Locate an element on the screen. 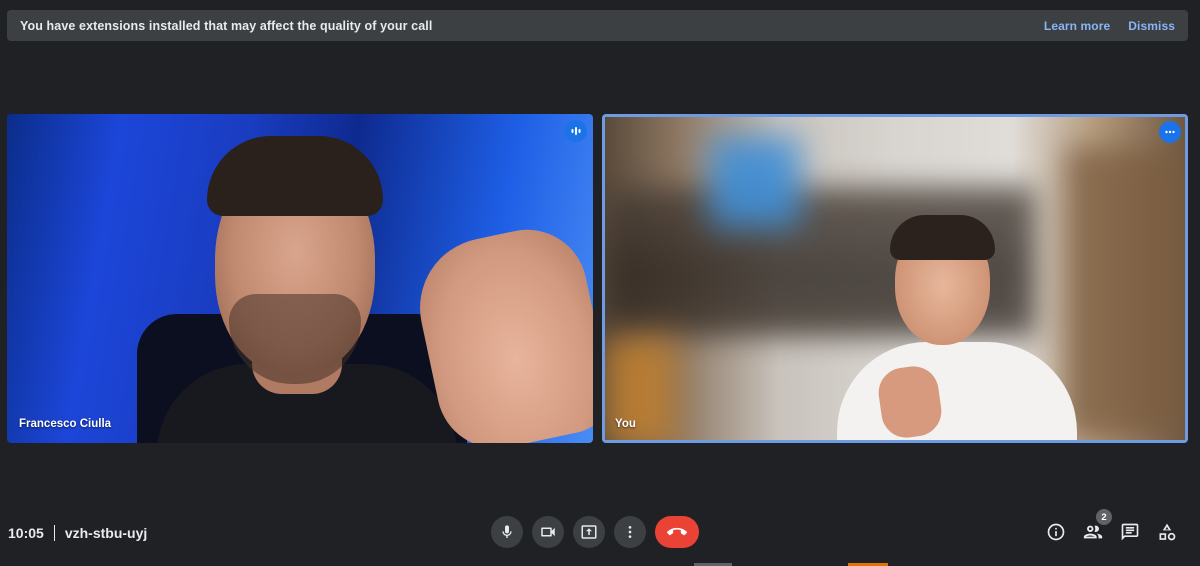 The width and height of the screenshot is (1200, 566). present-button is located at coordinates (589, 532).